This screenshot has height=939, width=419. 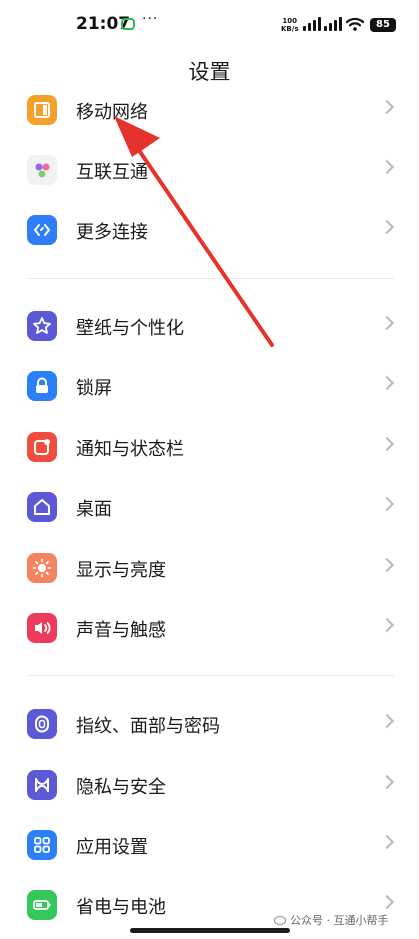 I want to click on watermark-text: 公众号 · 互通小帮手, so click(x=339, y=920).